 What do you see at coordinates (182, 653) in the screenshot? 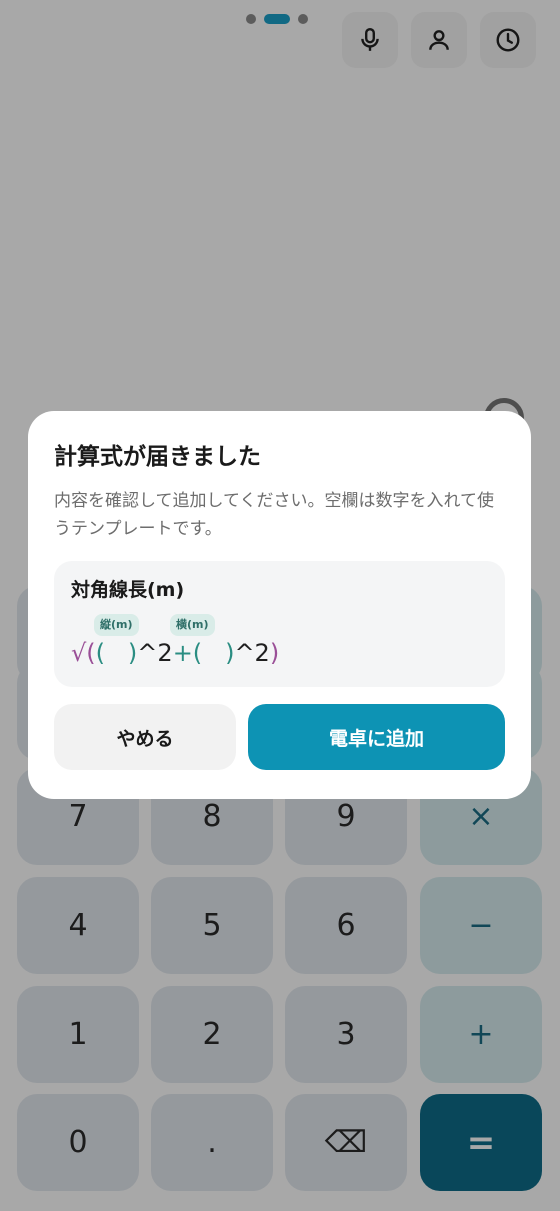
I see `expr-plus: +` at bounding box center [182, 653].